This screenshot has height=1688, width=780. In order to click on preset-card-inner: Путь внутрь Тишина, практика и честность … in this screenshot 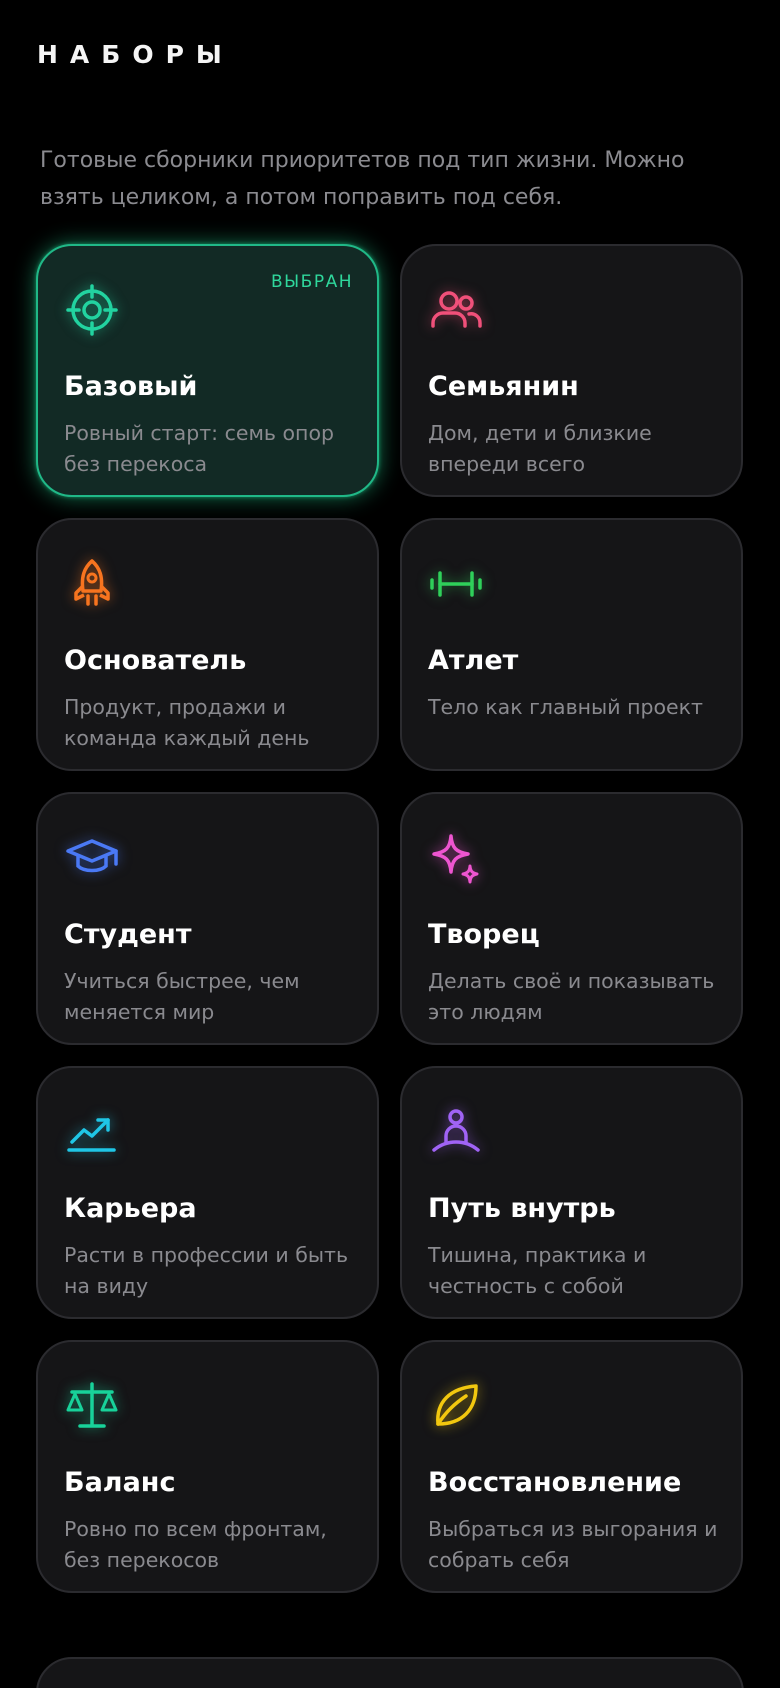, I will do `click(571, 1192)`.